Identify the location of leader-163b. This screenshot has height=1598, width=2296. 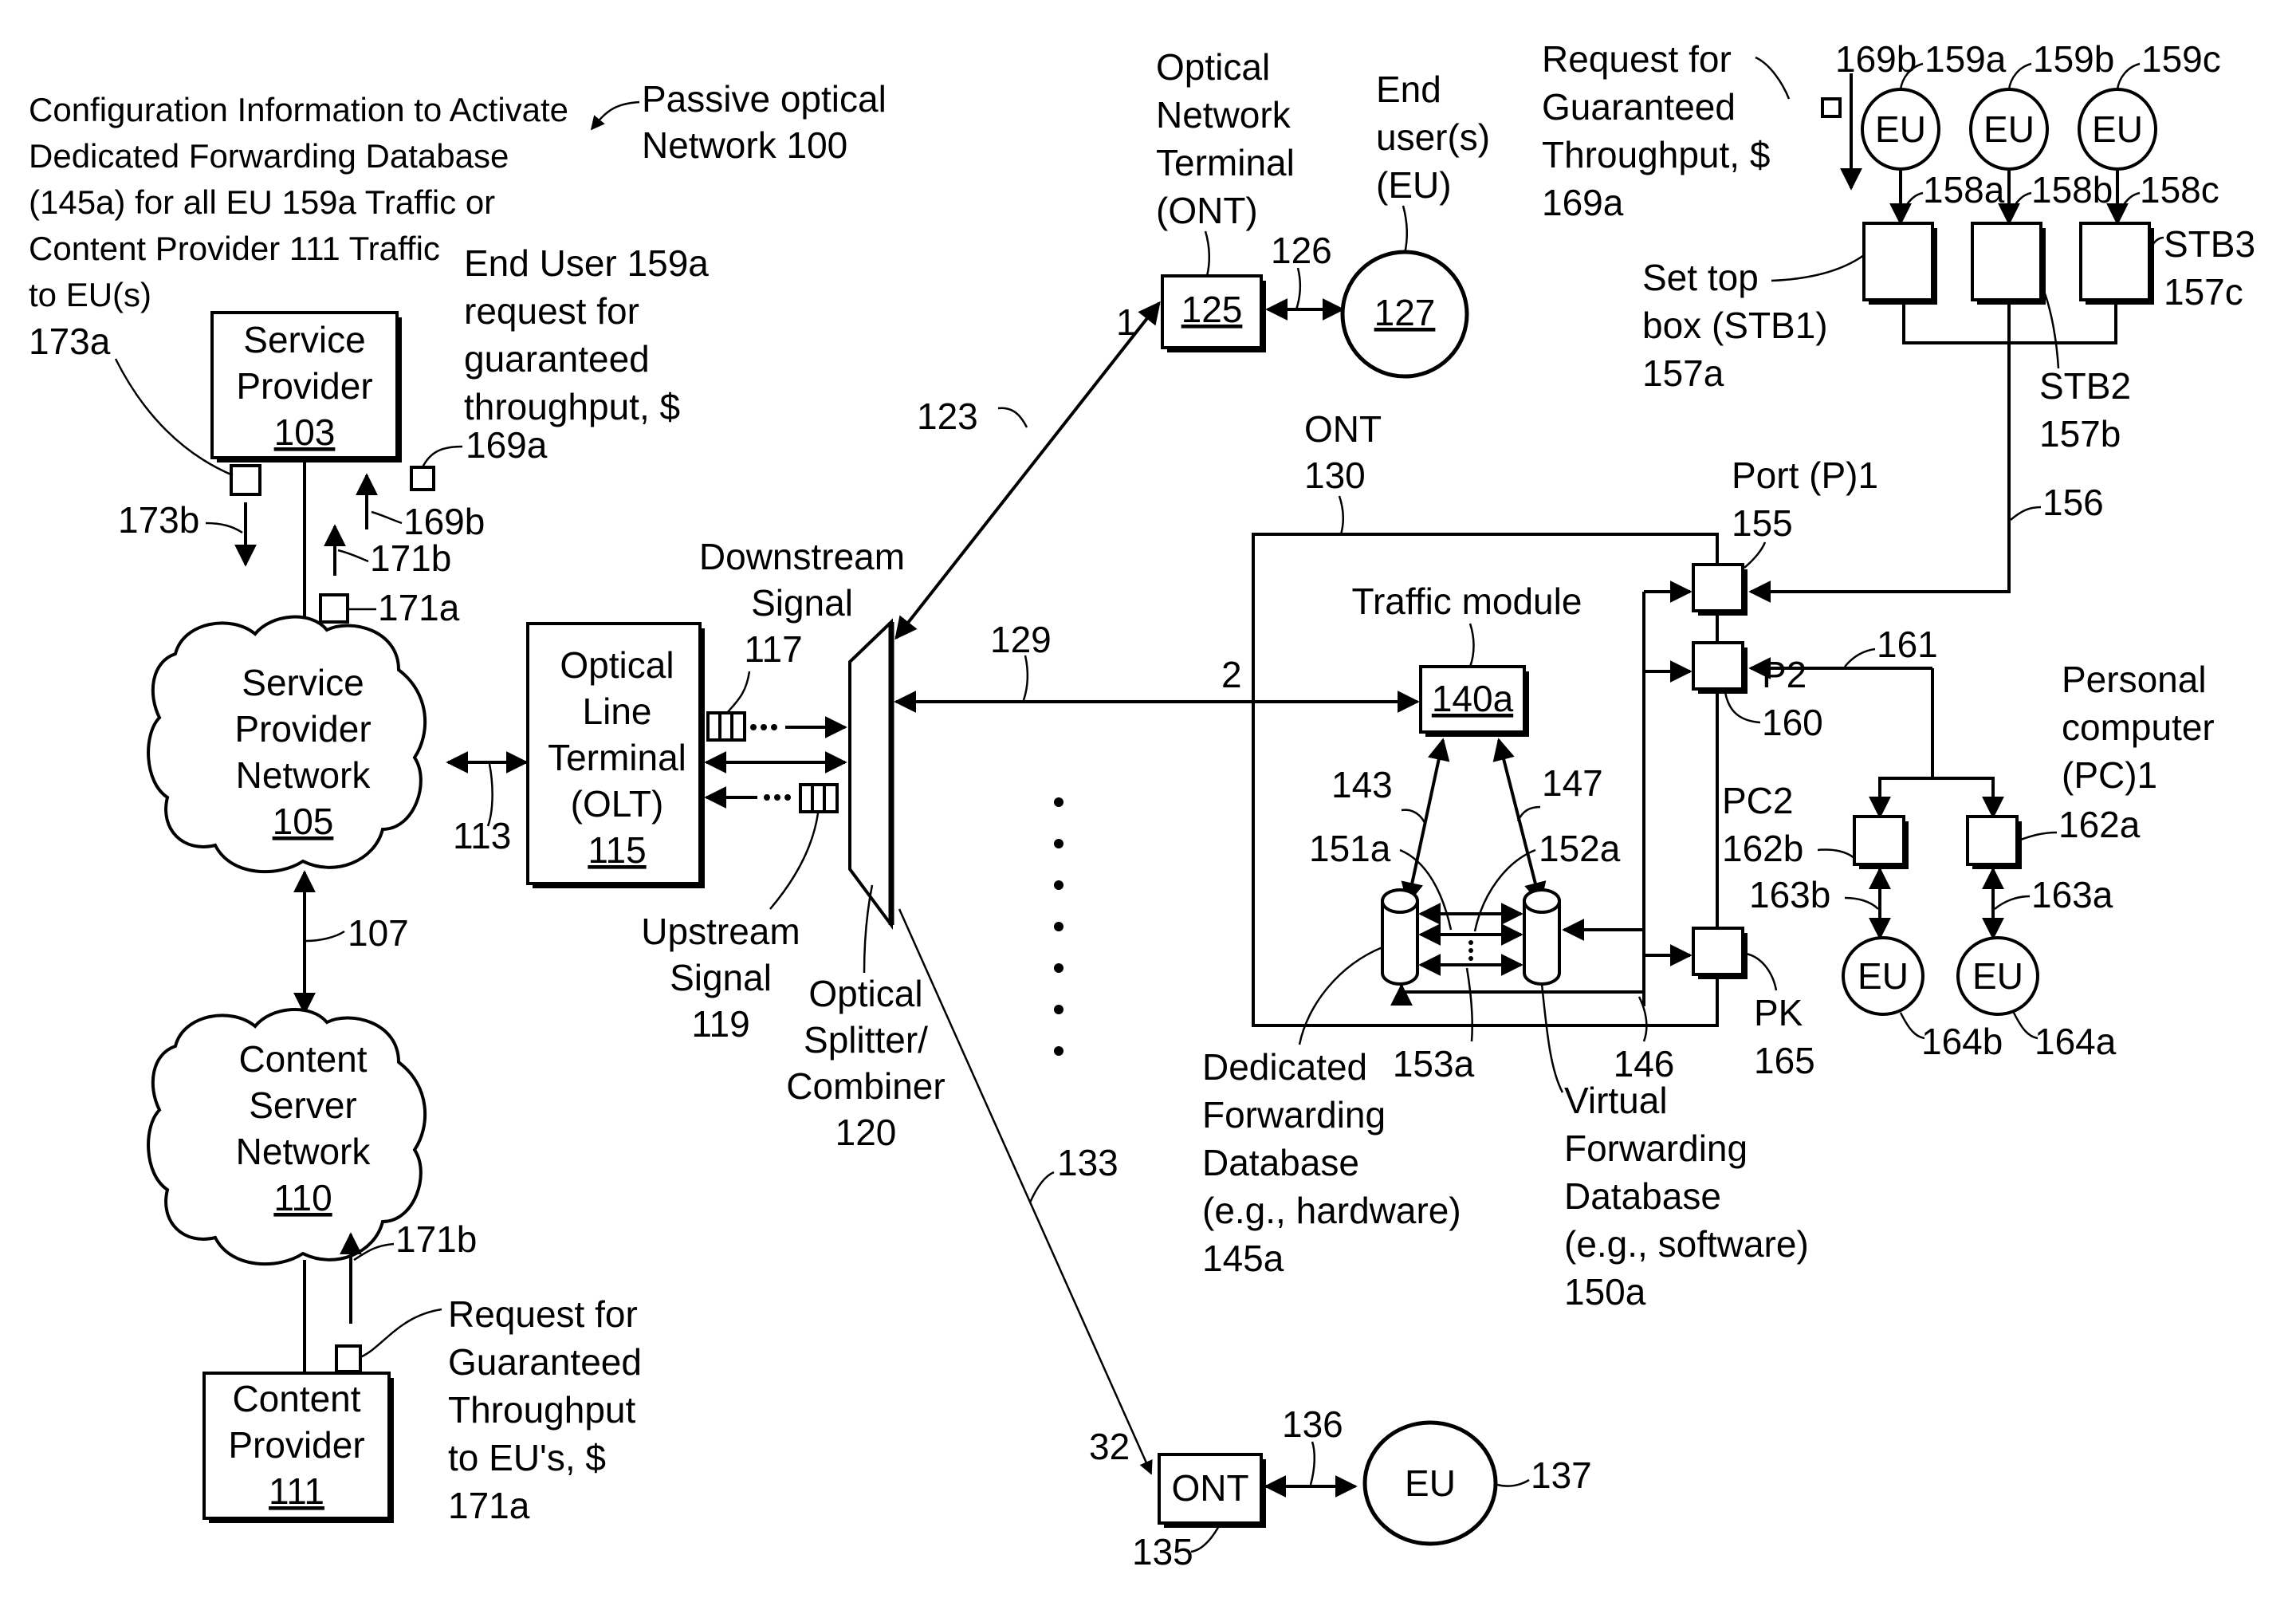
(1861, 903).